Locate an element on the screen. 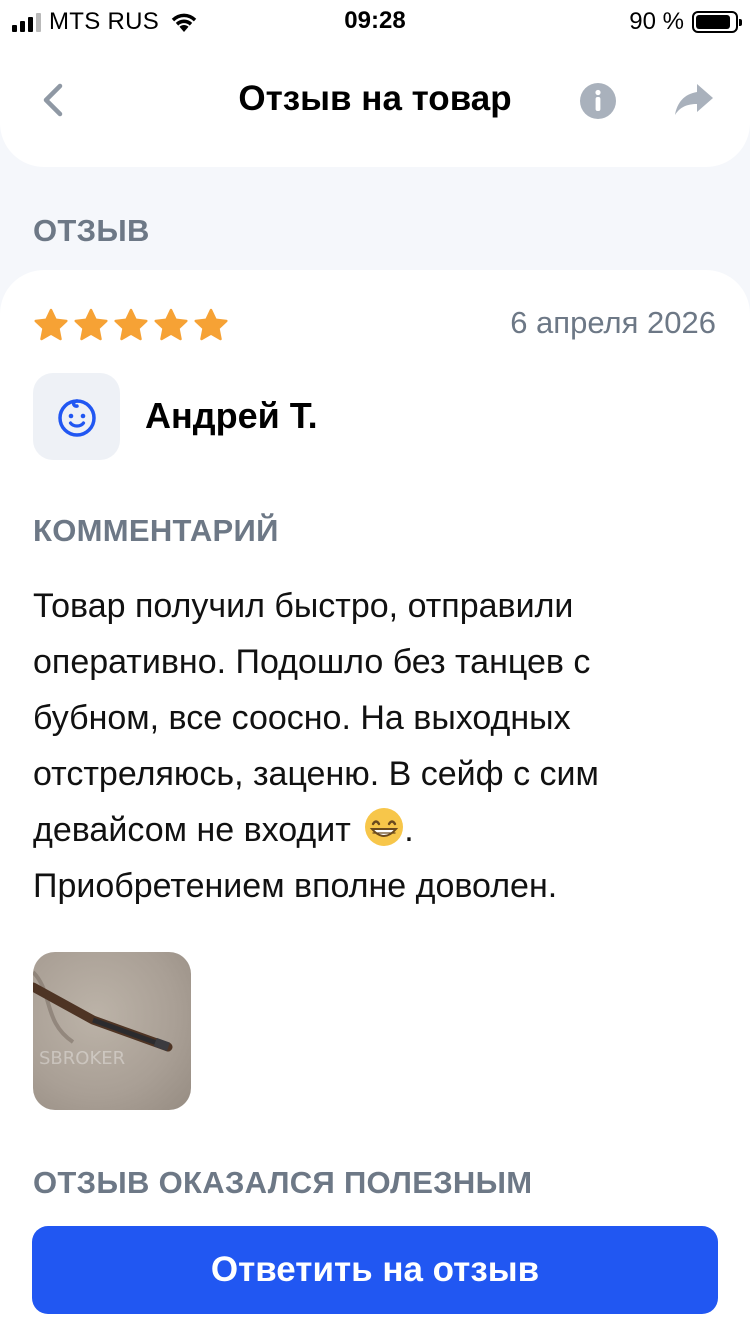 The image size is (750, 1334). info-icon is located at coordinates (598, 101).